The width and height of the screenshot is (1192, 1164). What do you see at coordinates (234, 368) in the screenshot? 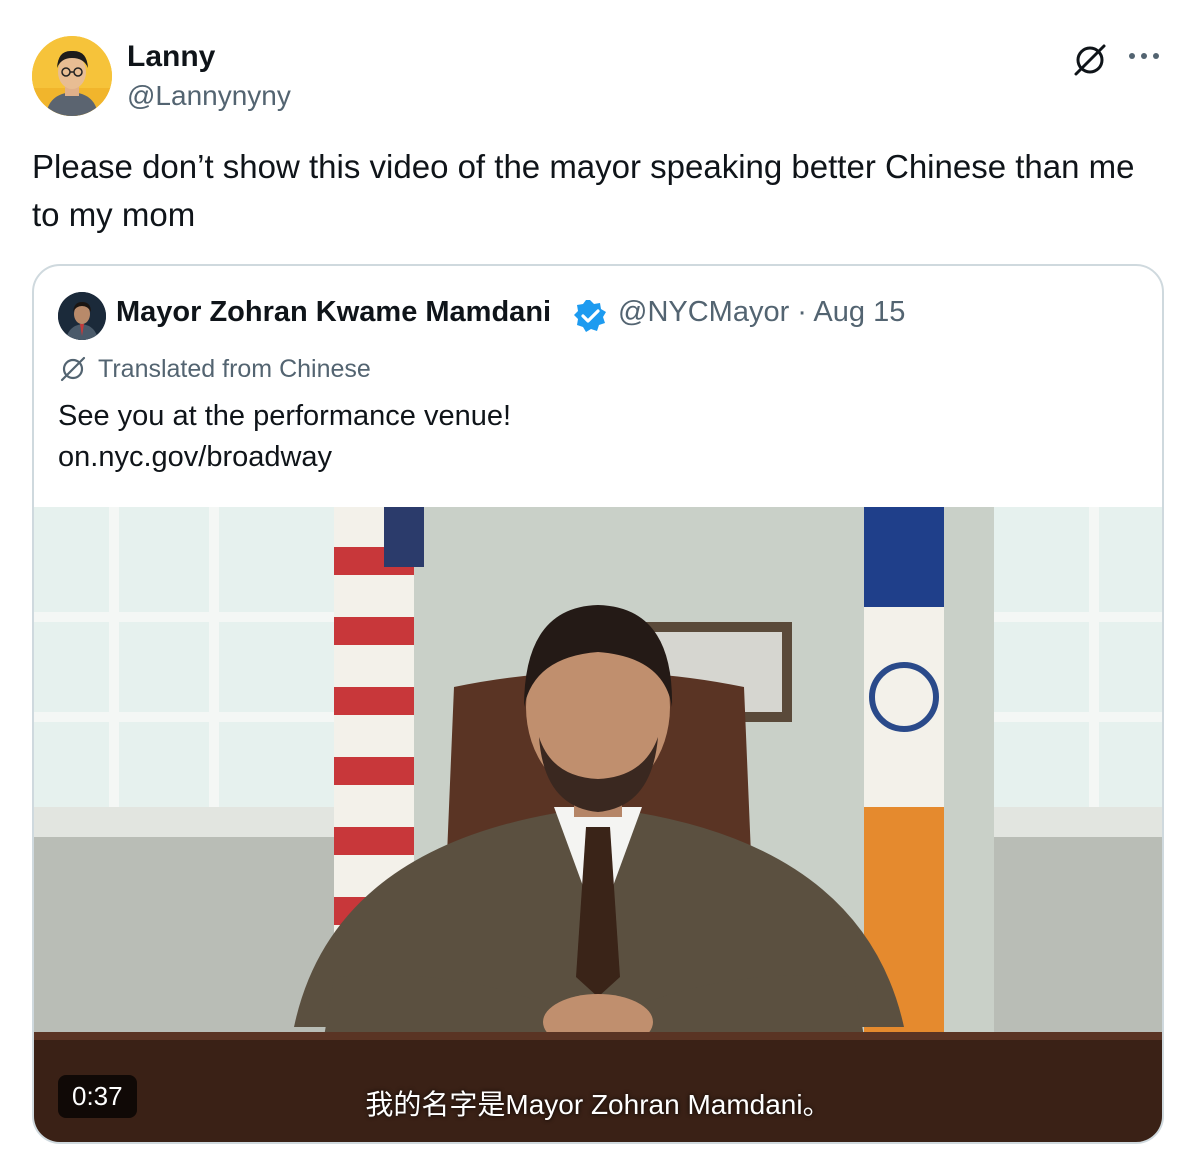
I see `translated-label: Translated from Chinese` at bounding box center [234, 368].